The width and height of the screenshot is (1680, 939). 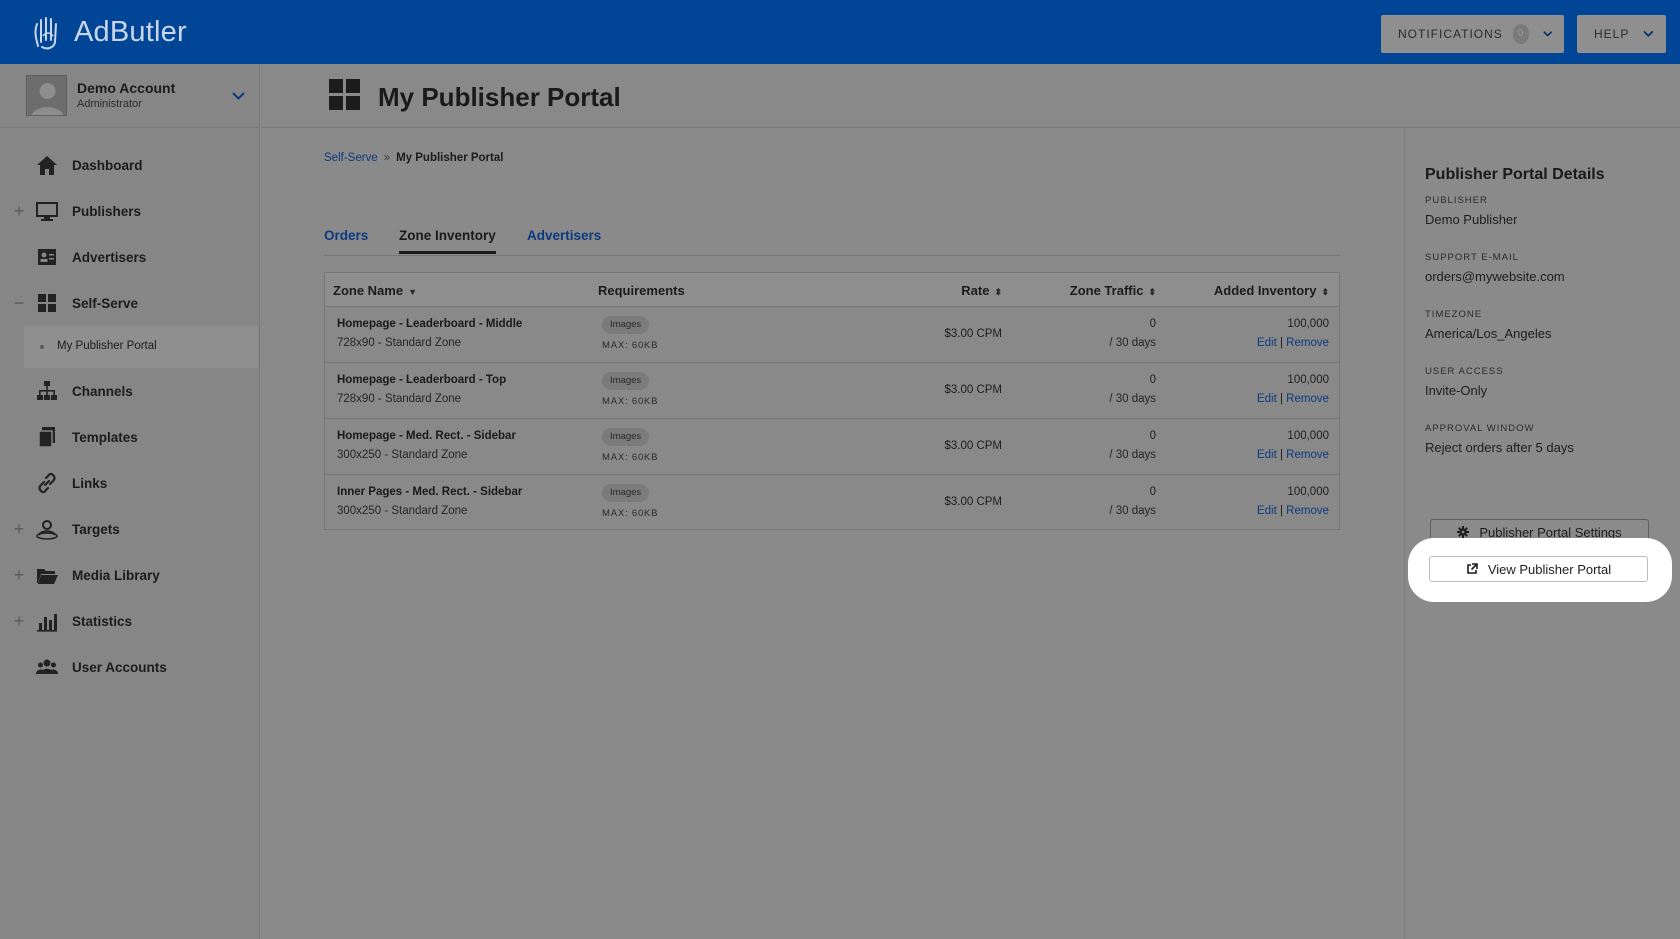 What do you see at coordinates (412, 292) in the screenshot?
I see `sort-desc-icon: ▼` at bounding box center [412, 292].